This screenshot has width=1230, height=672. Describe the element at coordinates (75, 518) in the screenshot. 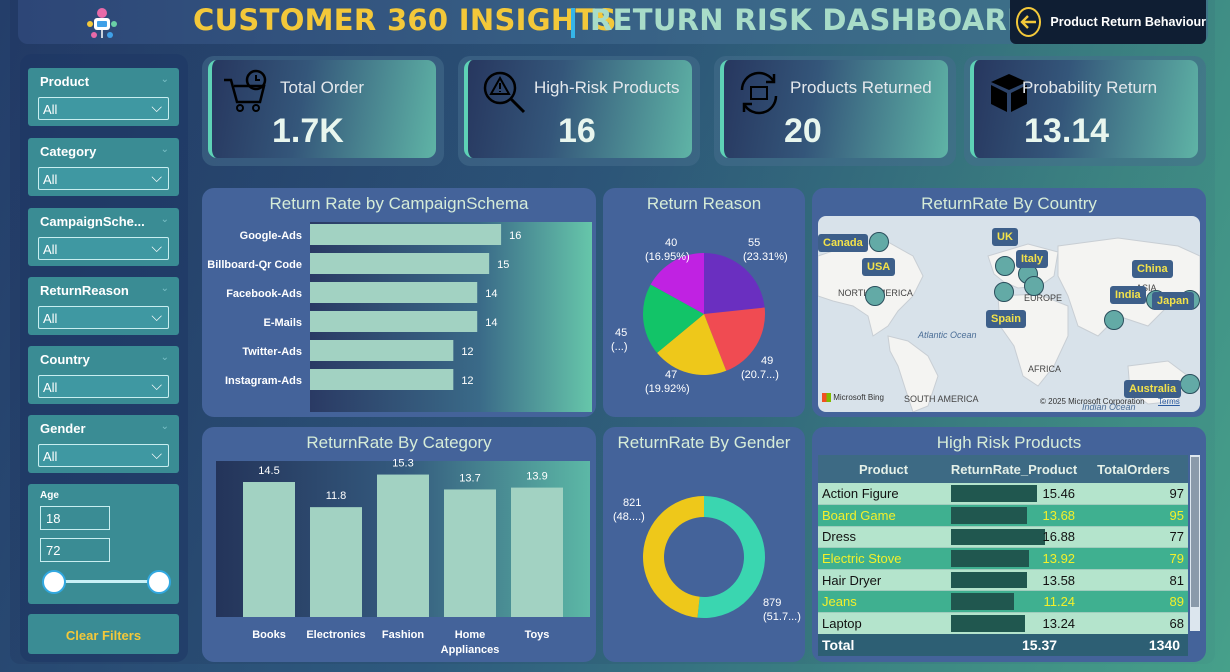

I see `age-min-input: 18` at that location.